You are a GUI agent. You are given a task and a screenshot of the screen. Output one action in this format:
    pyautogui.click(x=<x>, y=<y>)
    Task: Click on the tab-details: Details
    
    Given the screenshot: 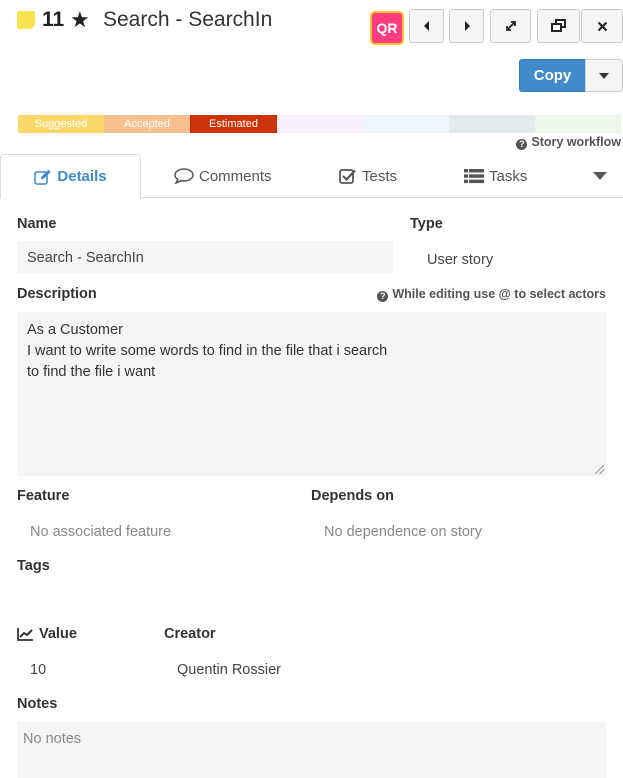 What is the action you would take?
    pyautogui.click(x=70, y=176)
    